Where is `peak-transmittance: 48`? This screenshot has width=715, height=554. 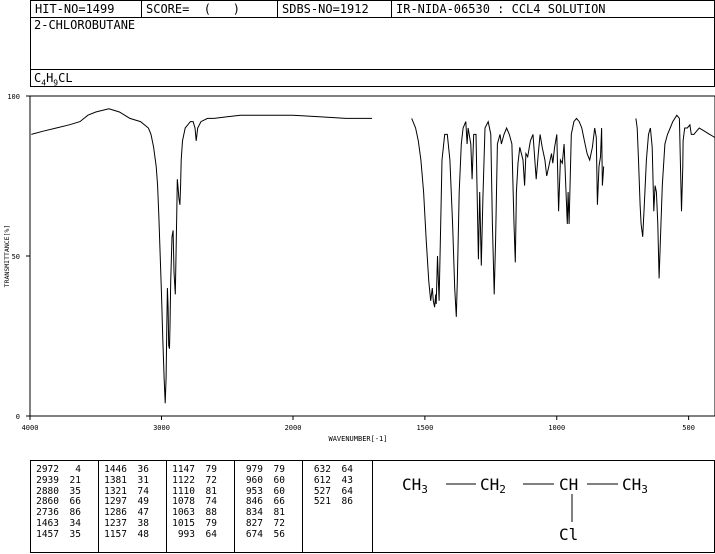
peak-transmittance: 48 is located at coordinates (143, 534).